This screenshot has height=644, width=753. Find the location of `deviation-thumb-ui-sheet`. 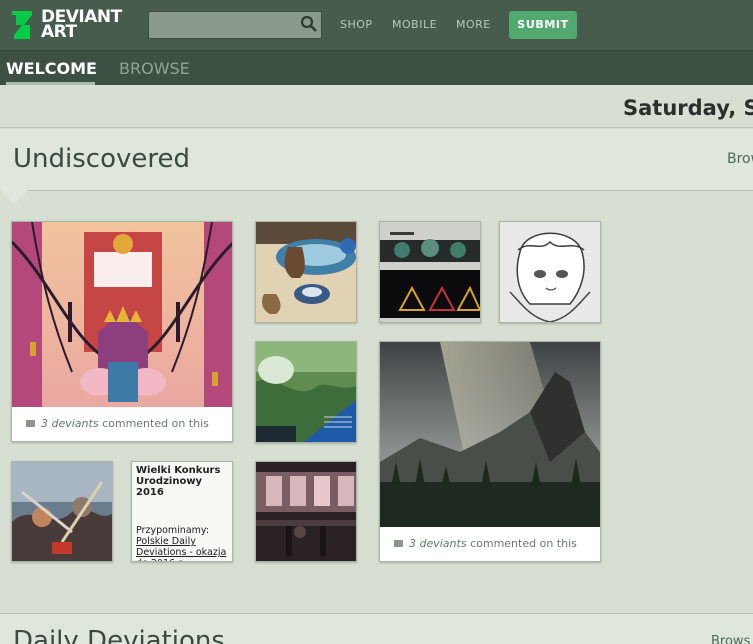

deviation-thumb-ui-sheet is located at coordinates (430, 272).